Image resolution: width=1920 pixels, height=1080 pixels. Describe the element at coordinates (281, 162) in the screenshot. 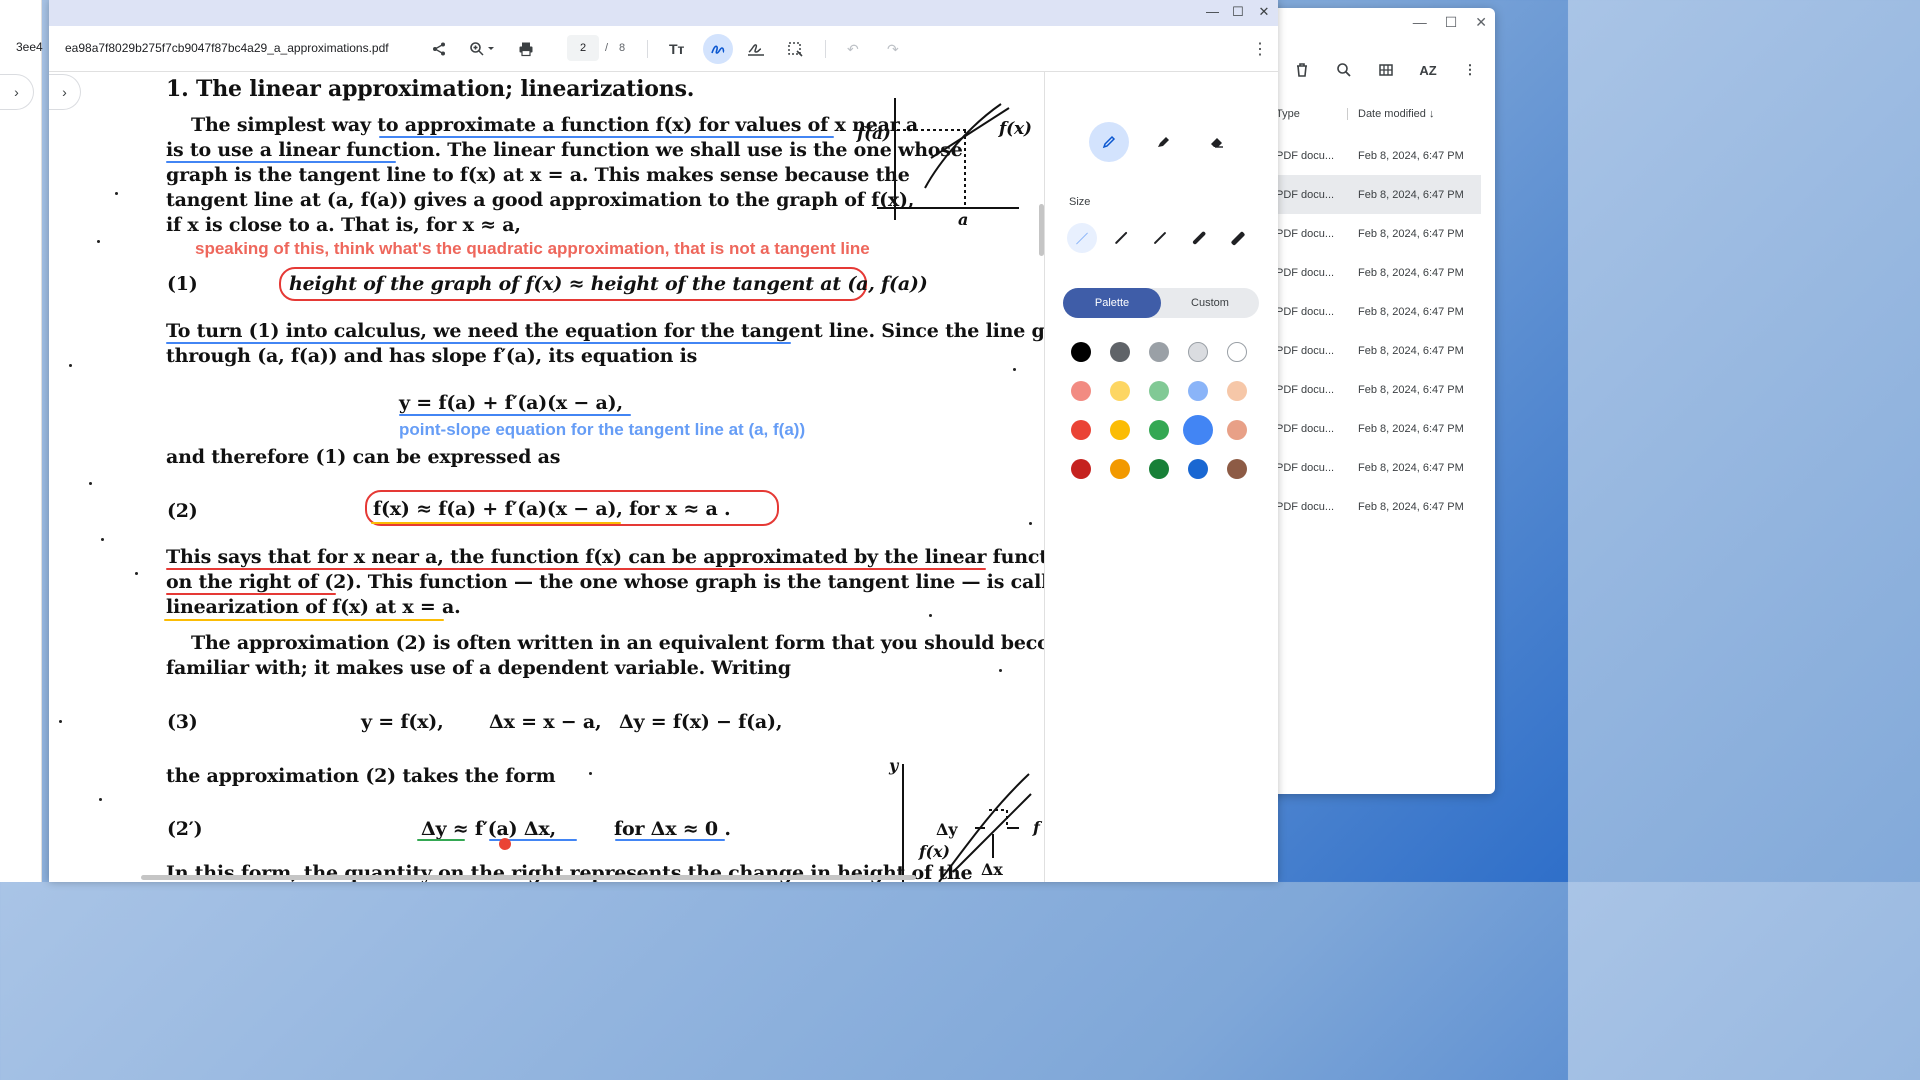

I see `ink-underline` at that location.